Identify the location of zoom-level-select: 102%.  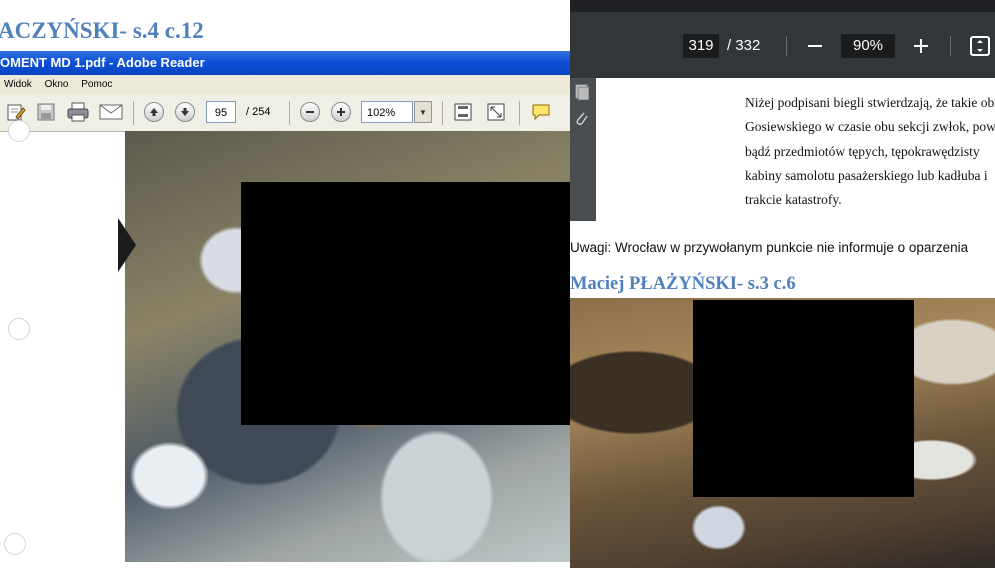
(387, 112).